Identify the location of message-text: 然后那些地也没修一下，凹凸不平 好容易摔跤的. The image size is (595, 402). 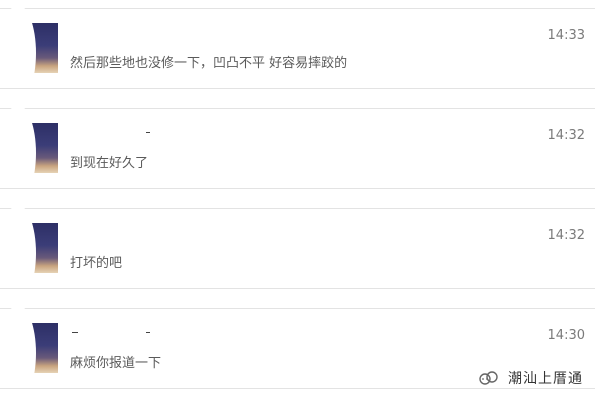
(209, 63).